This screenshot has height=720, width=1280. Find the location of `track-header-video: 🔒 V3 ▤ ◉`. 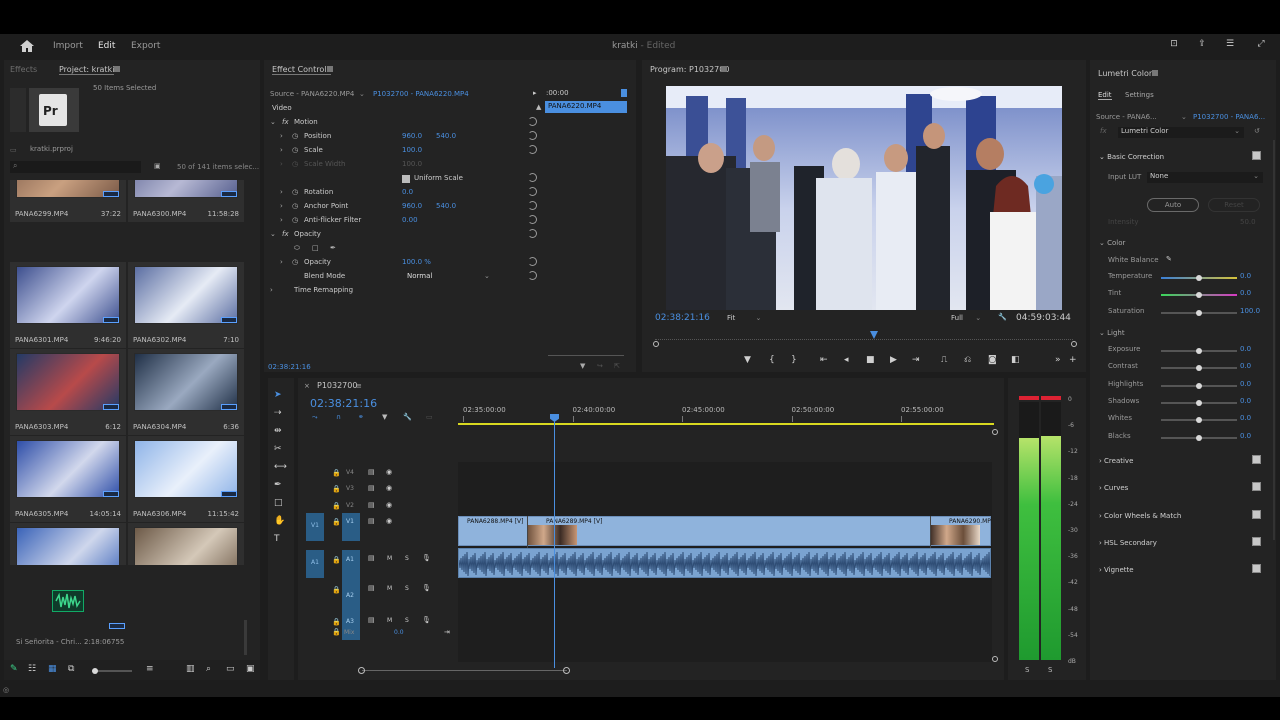

track-header-video: 🔒 V3 ▤ ◉ is located at coordinates (379, 491).